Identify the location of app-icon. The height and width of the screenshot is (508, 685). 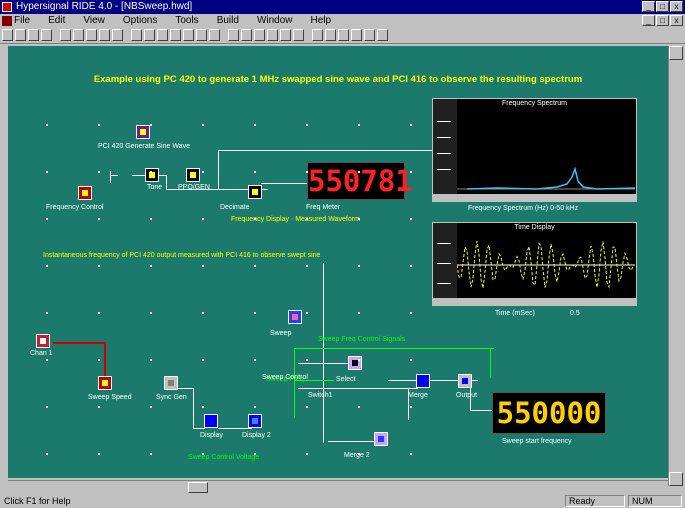
(7, 7).